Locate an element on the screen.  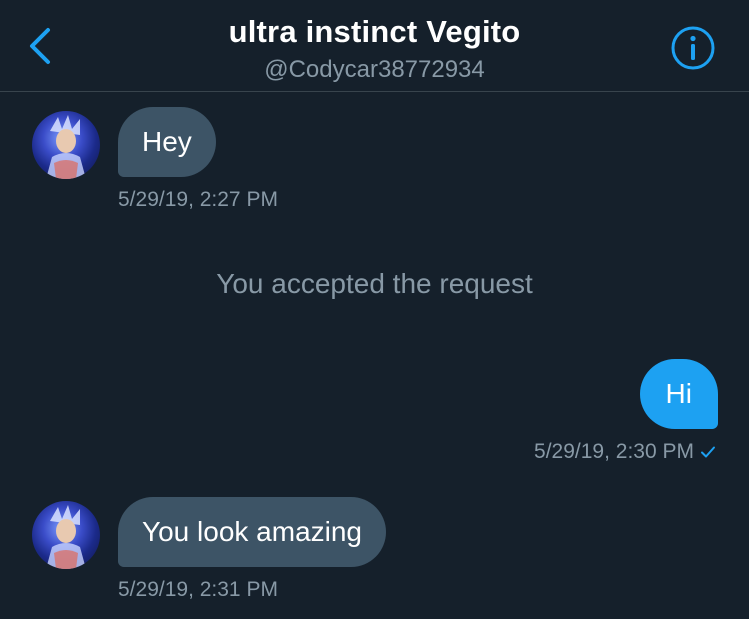
message-text: You look amazing is located at coordinates (252, 531).